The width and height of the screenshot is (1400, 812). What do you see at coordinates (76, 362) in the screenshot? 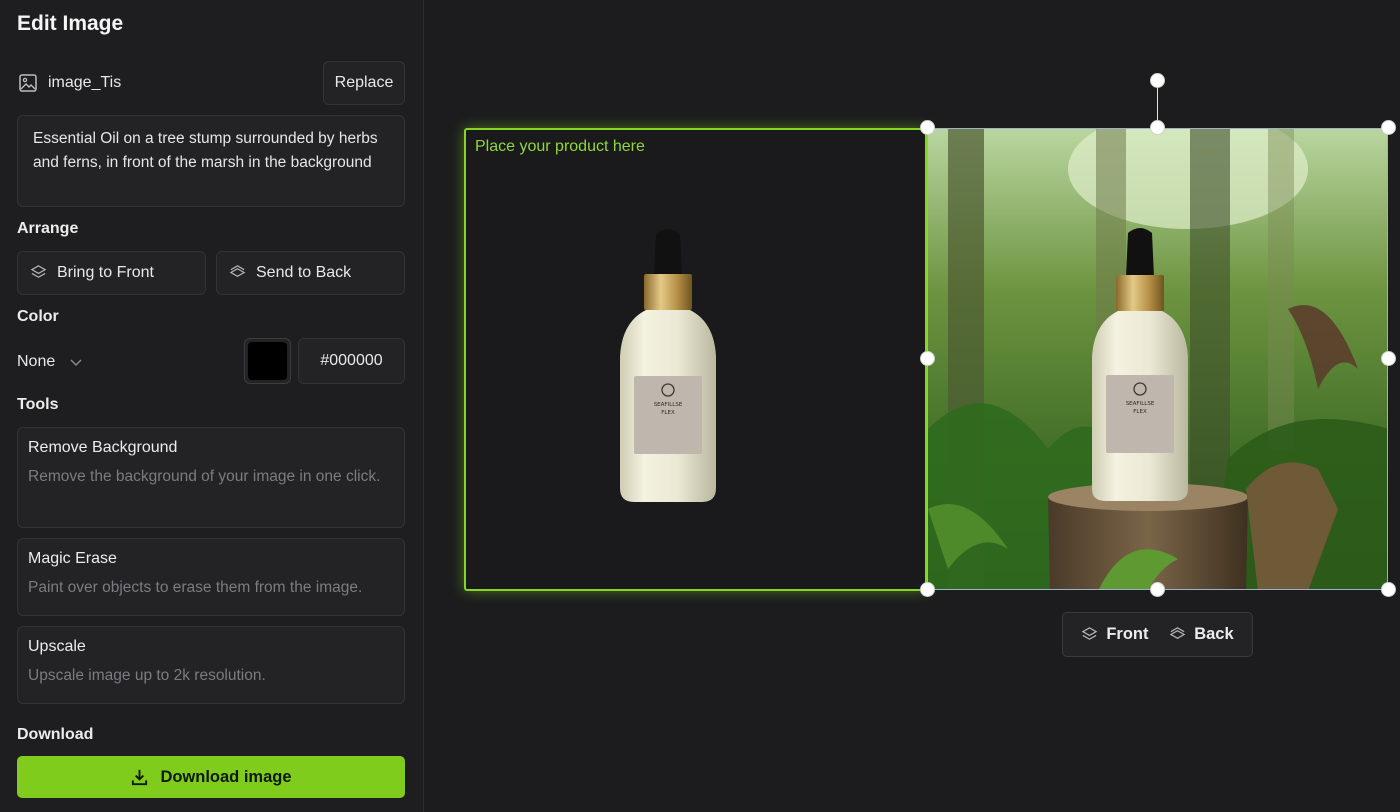
I see `chevron-down-icon` at bounding box center [76, 362].